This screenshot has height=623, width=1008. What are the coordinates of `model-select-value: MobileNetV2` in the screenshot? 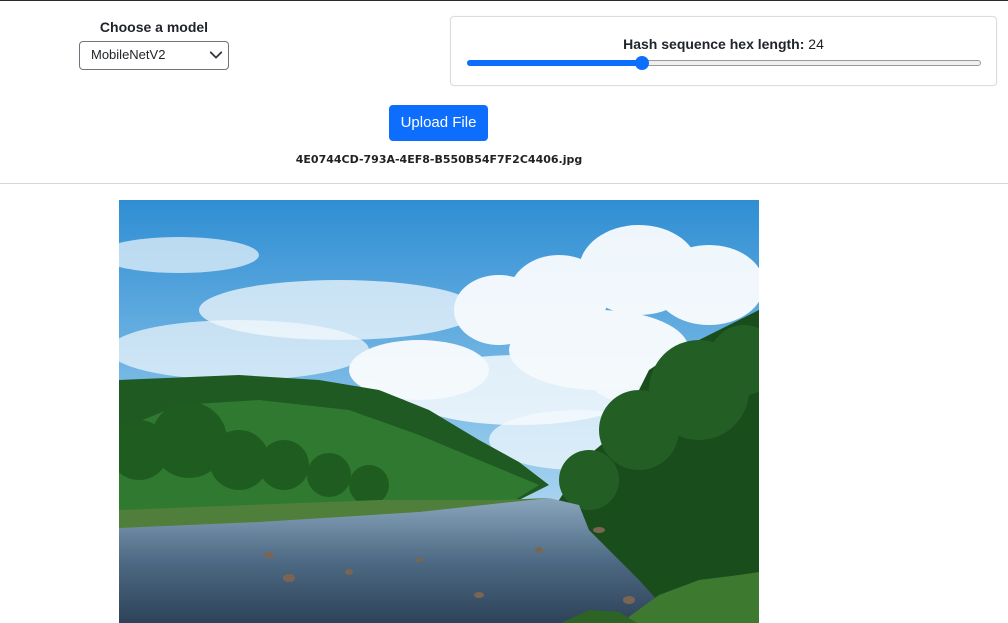 It's located at (128, 54).